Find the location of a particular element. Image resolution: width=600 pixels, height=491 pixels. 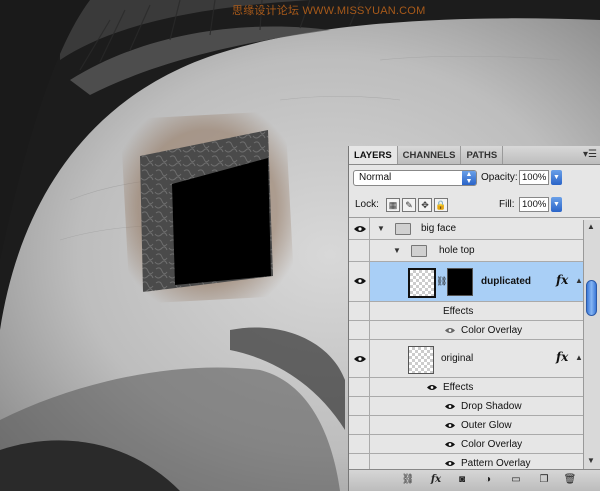

fill-label: Fill: is located at coordinates (507, 204).